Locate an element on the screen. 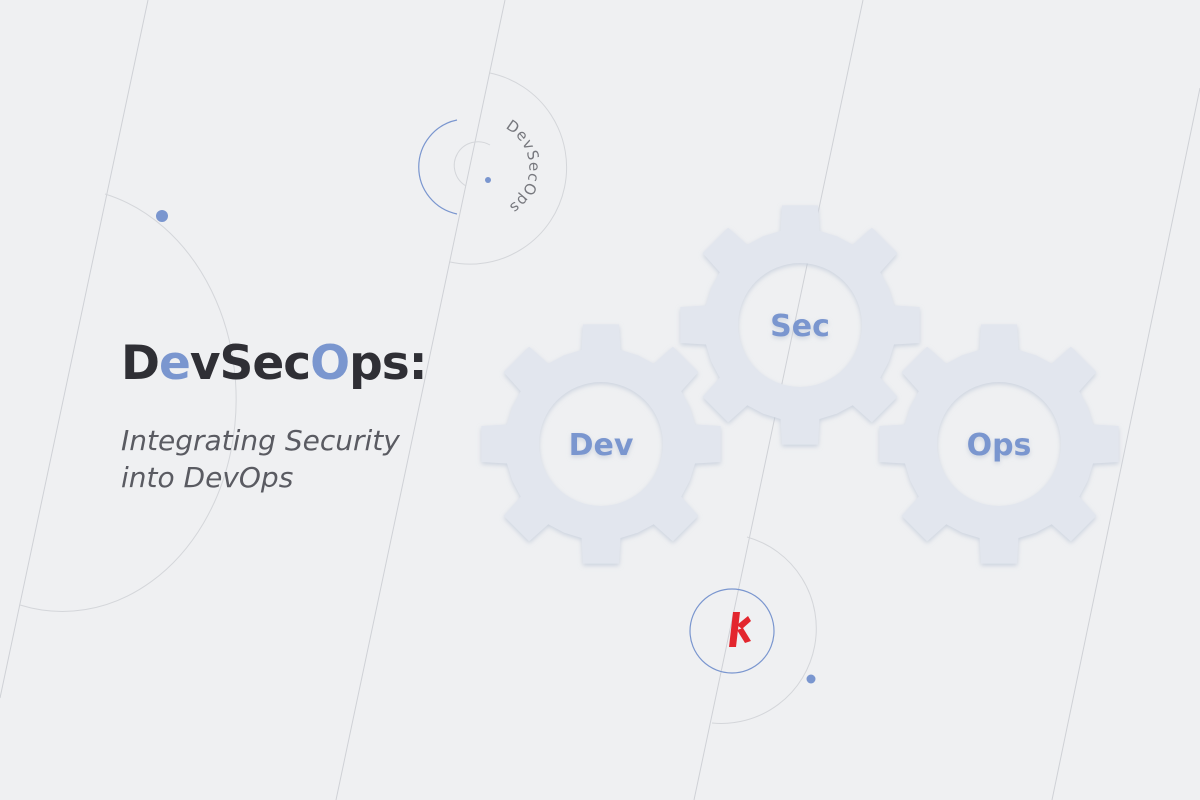 This screenshot has width=1200, height=800. title-part-2: e is located at coordinates (175, 363).